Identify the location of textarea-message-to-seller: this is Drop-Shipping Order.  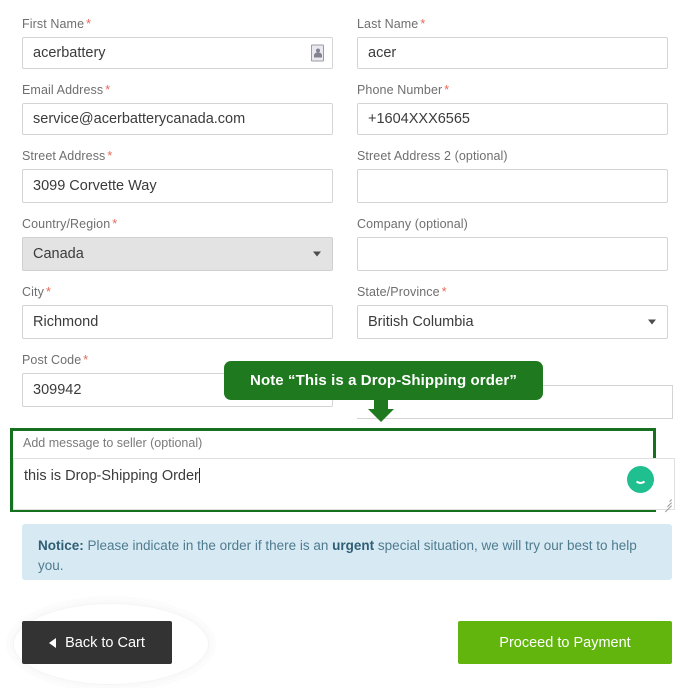
(344, 485).